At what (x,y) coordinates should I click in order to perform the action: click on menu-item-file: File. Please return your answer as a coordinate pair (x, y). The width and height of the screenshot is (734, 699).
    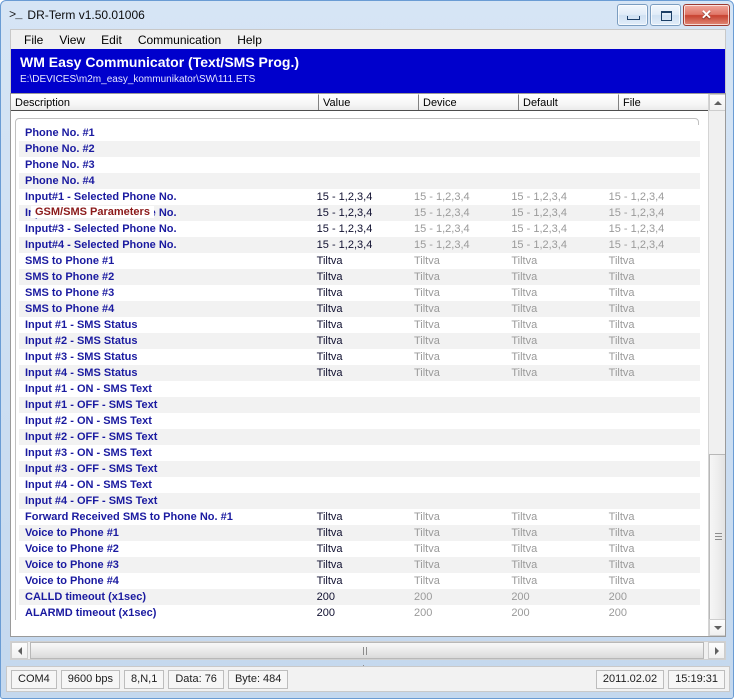
    Looking at the image, I should click on (33, 40).